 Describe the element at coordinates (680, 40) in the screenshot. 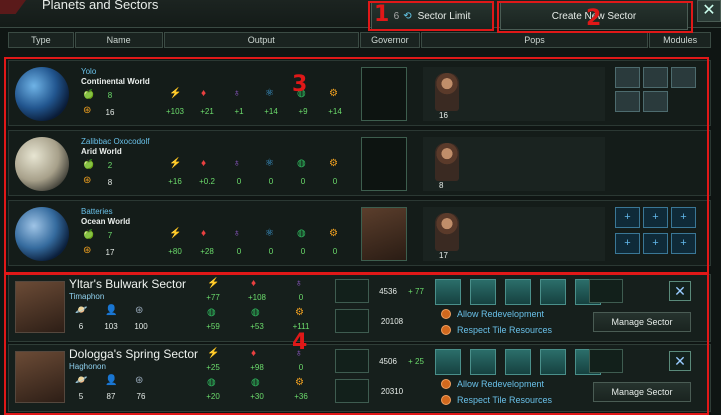

I see `col-modules: Modules` at that location.